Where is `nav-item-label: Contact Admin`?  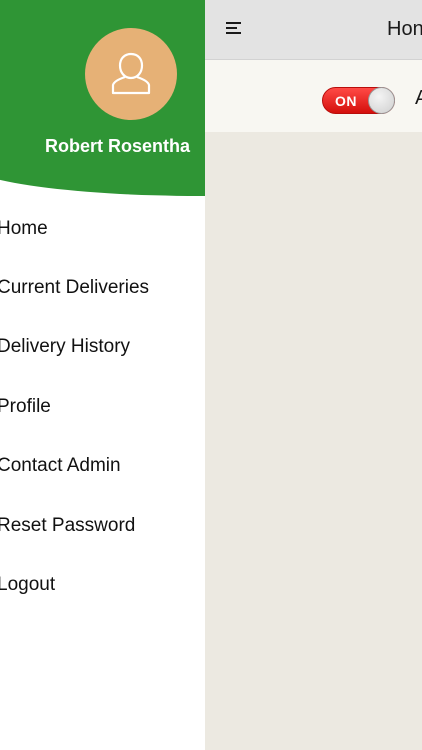 nav-item-label: Contact Admin is located at coordinates (60, 466).